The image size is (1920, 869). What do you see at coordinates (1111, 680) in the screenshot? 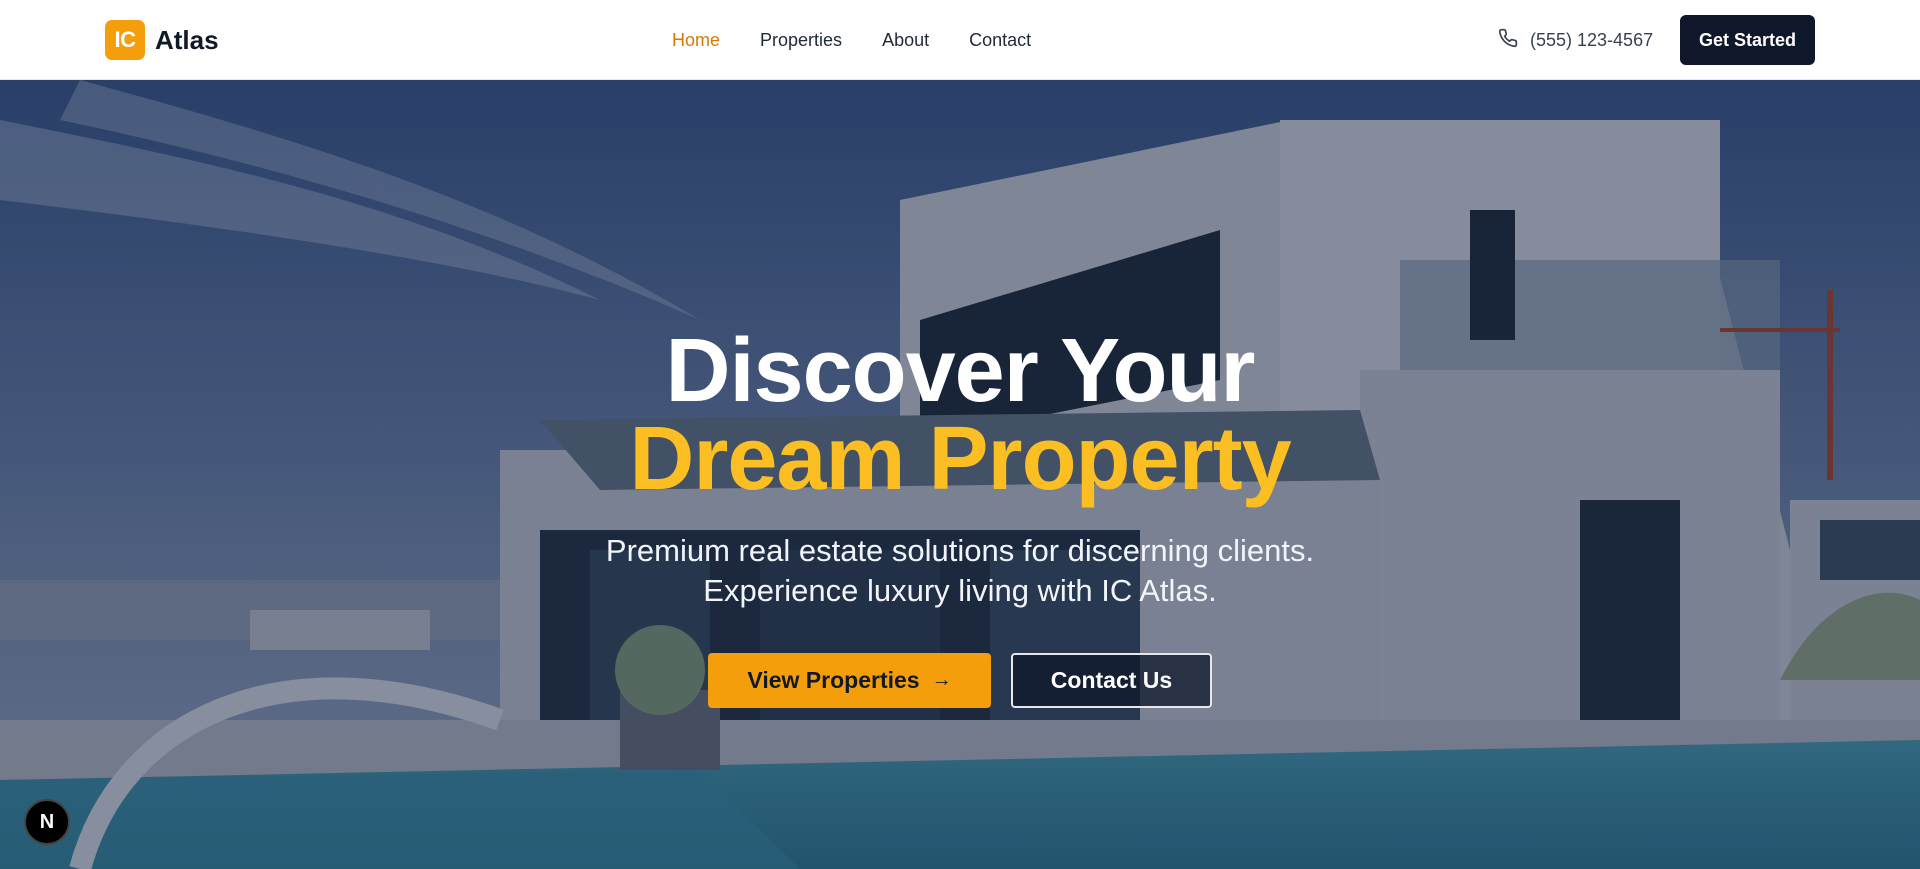
I see `contact-us-button: Contact Us` at bounding box center [1111, 680].